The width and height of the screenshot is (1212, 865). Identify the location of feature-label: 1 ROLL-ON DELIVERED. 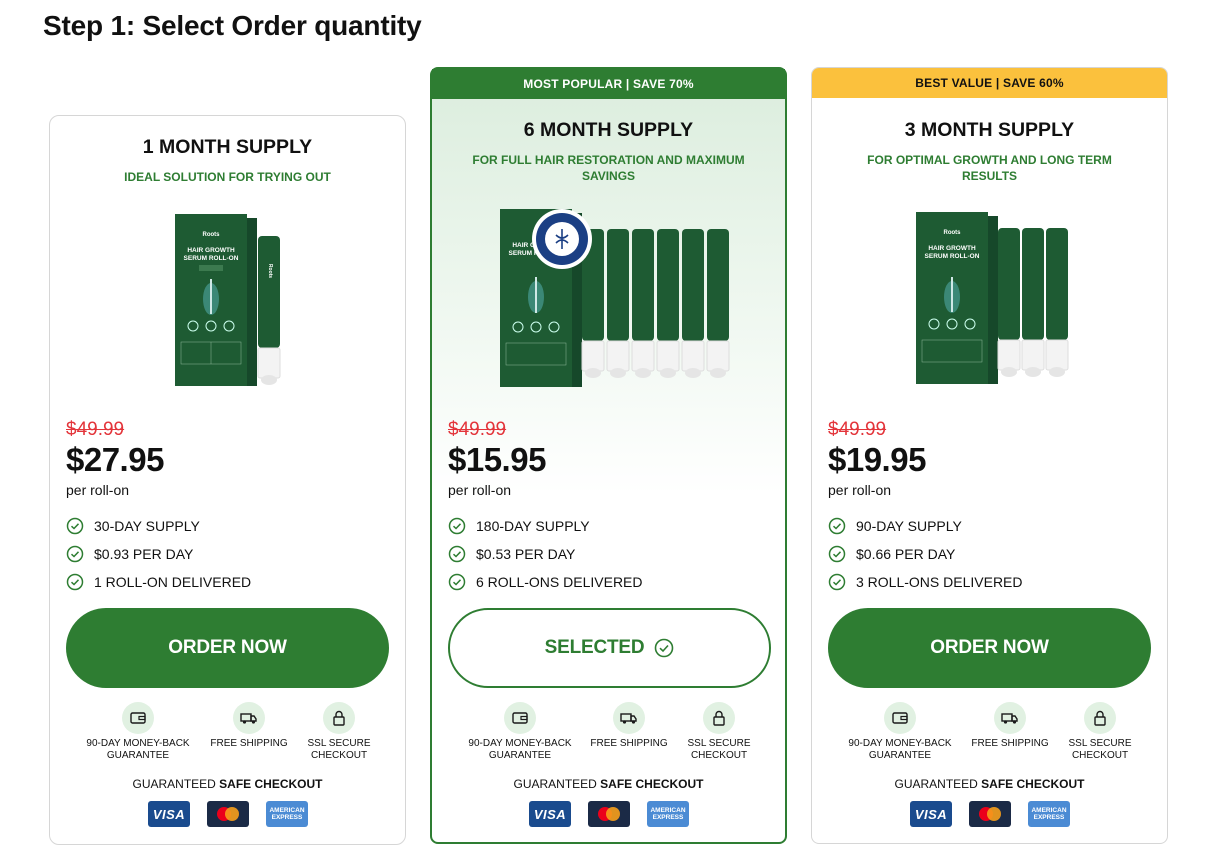
(173, 582).